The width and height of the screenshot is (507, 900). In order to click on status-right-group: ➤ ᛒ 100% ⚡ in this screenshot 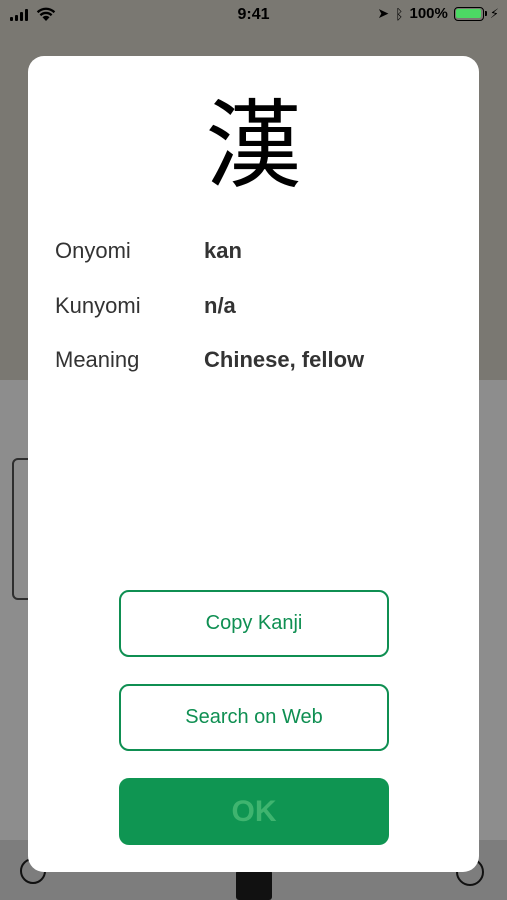, I will do `click(438, 13)`.